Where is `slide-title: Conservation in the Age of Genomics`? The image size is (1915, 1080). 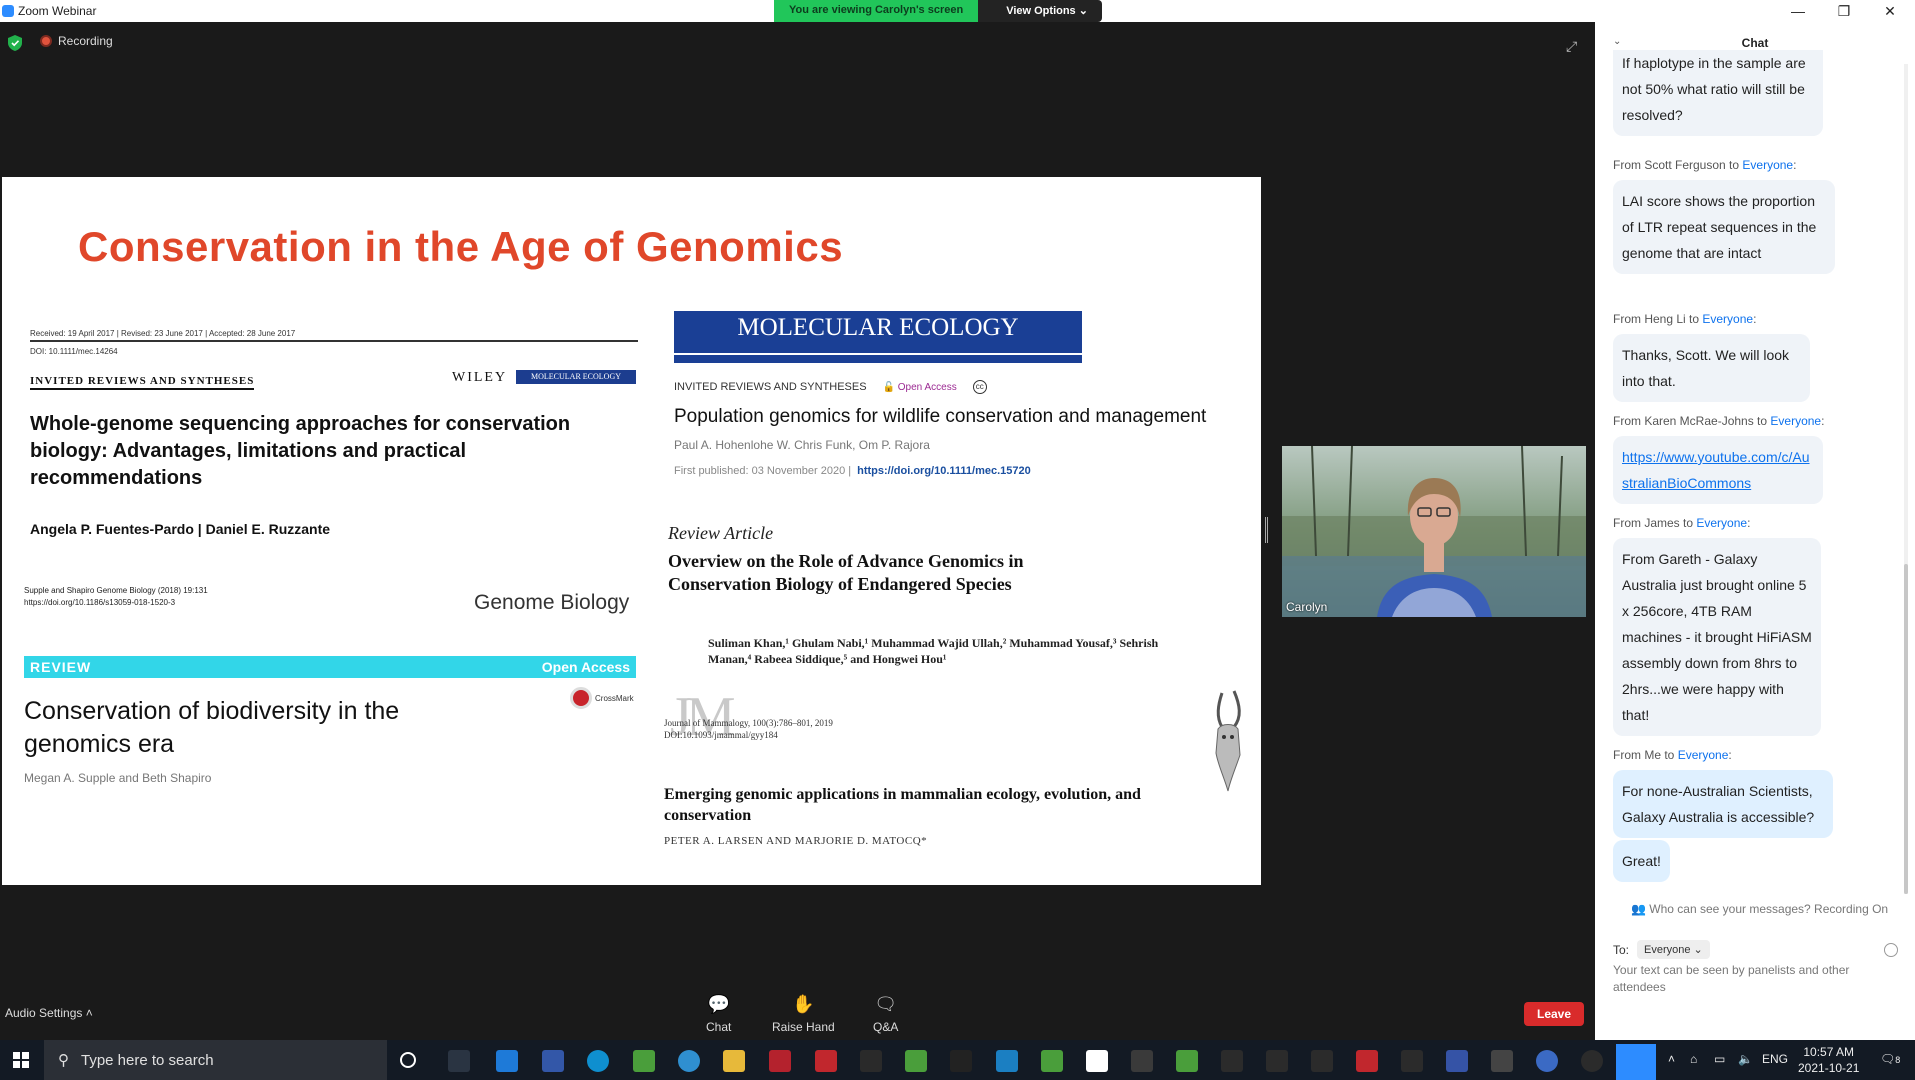 slide-title: Conservation in the Age of Genomics is located at coordinates (461, 246).